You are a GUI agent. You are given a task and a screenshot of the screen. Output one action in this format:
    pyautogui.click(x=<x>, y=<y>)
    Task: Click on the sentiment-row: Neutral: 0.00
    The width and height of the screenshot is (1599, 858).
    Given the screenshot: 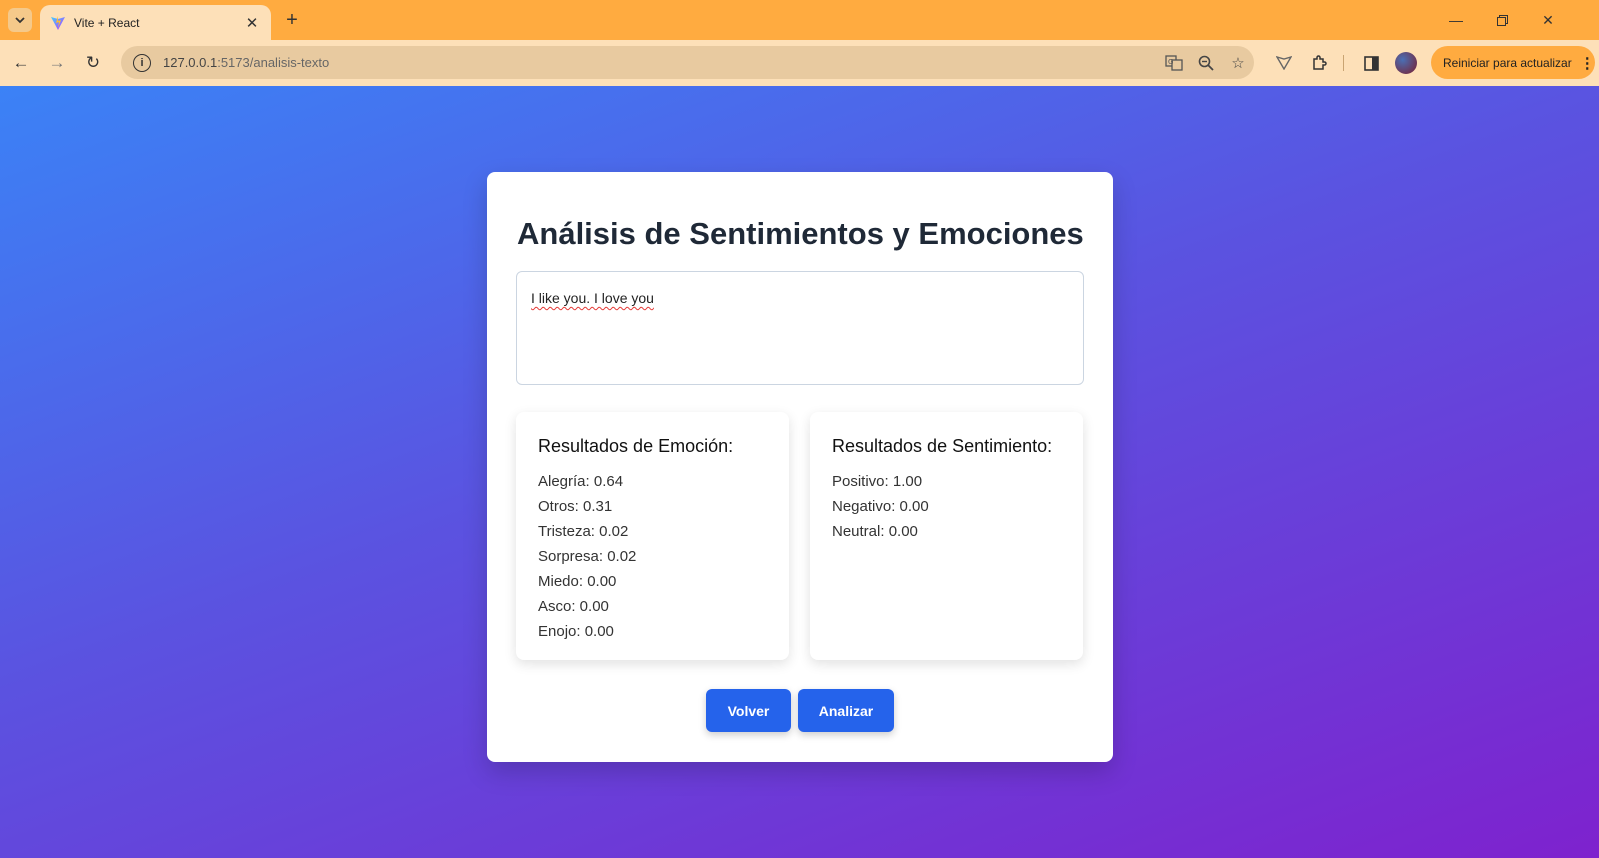 What is the action you would take?
    pyautogui.click(x=875, y=531)
    